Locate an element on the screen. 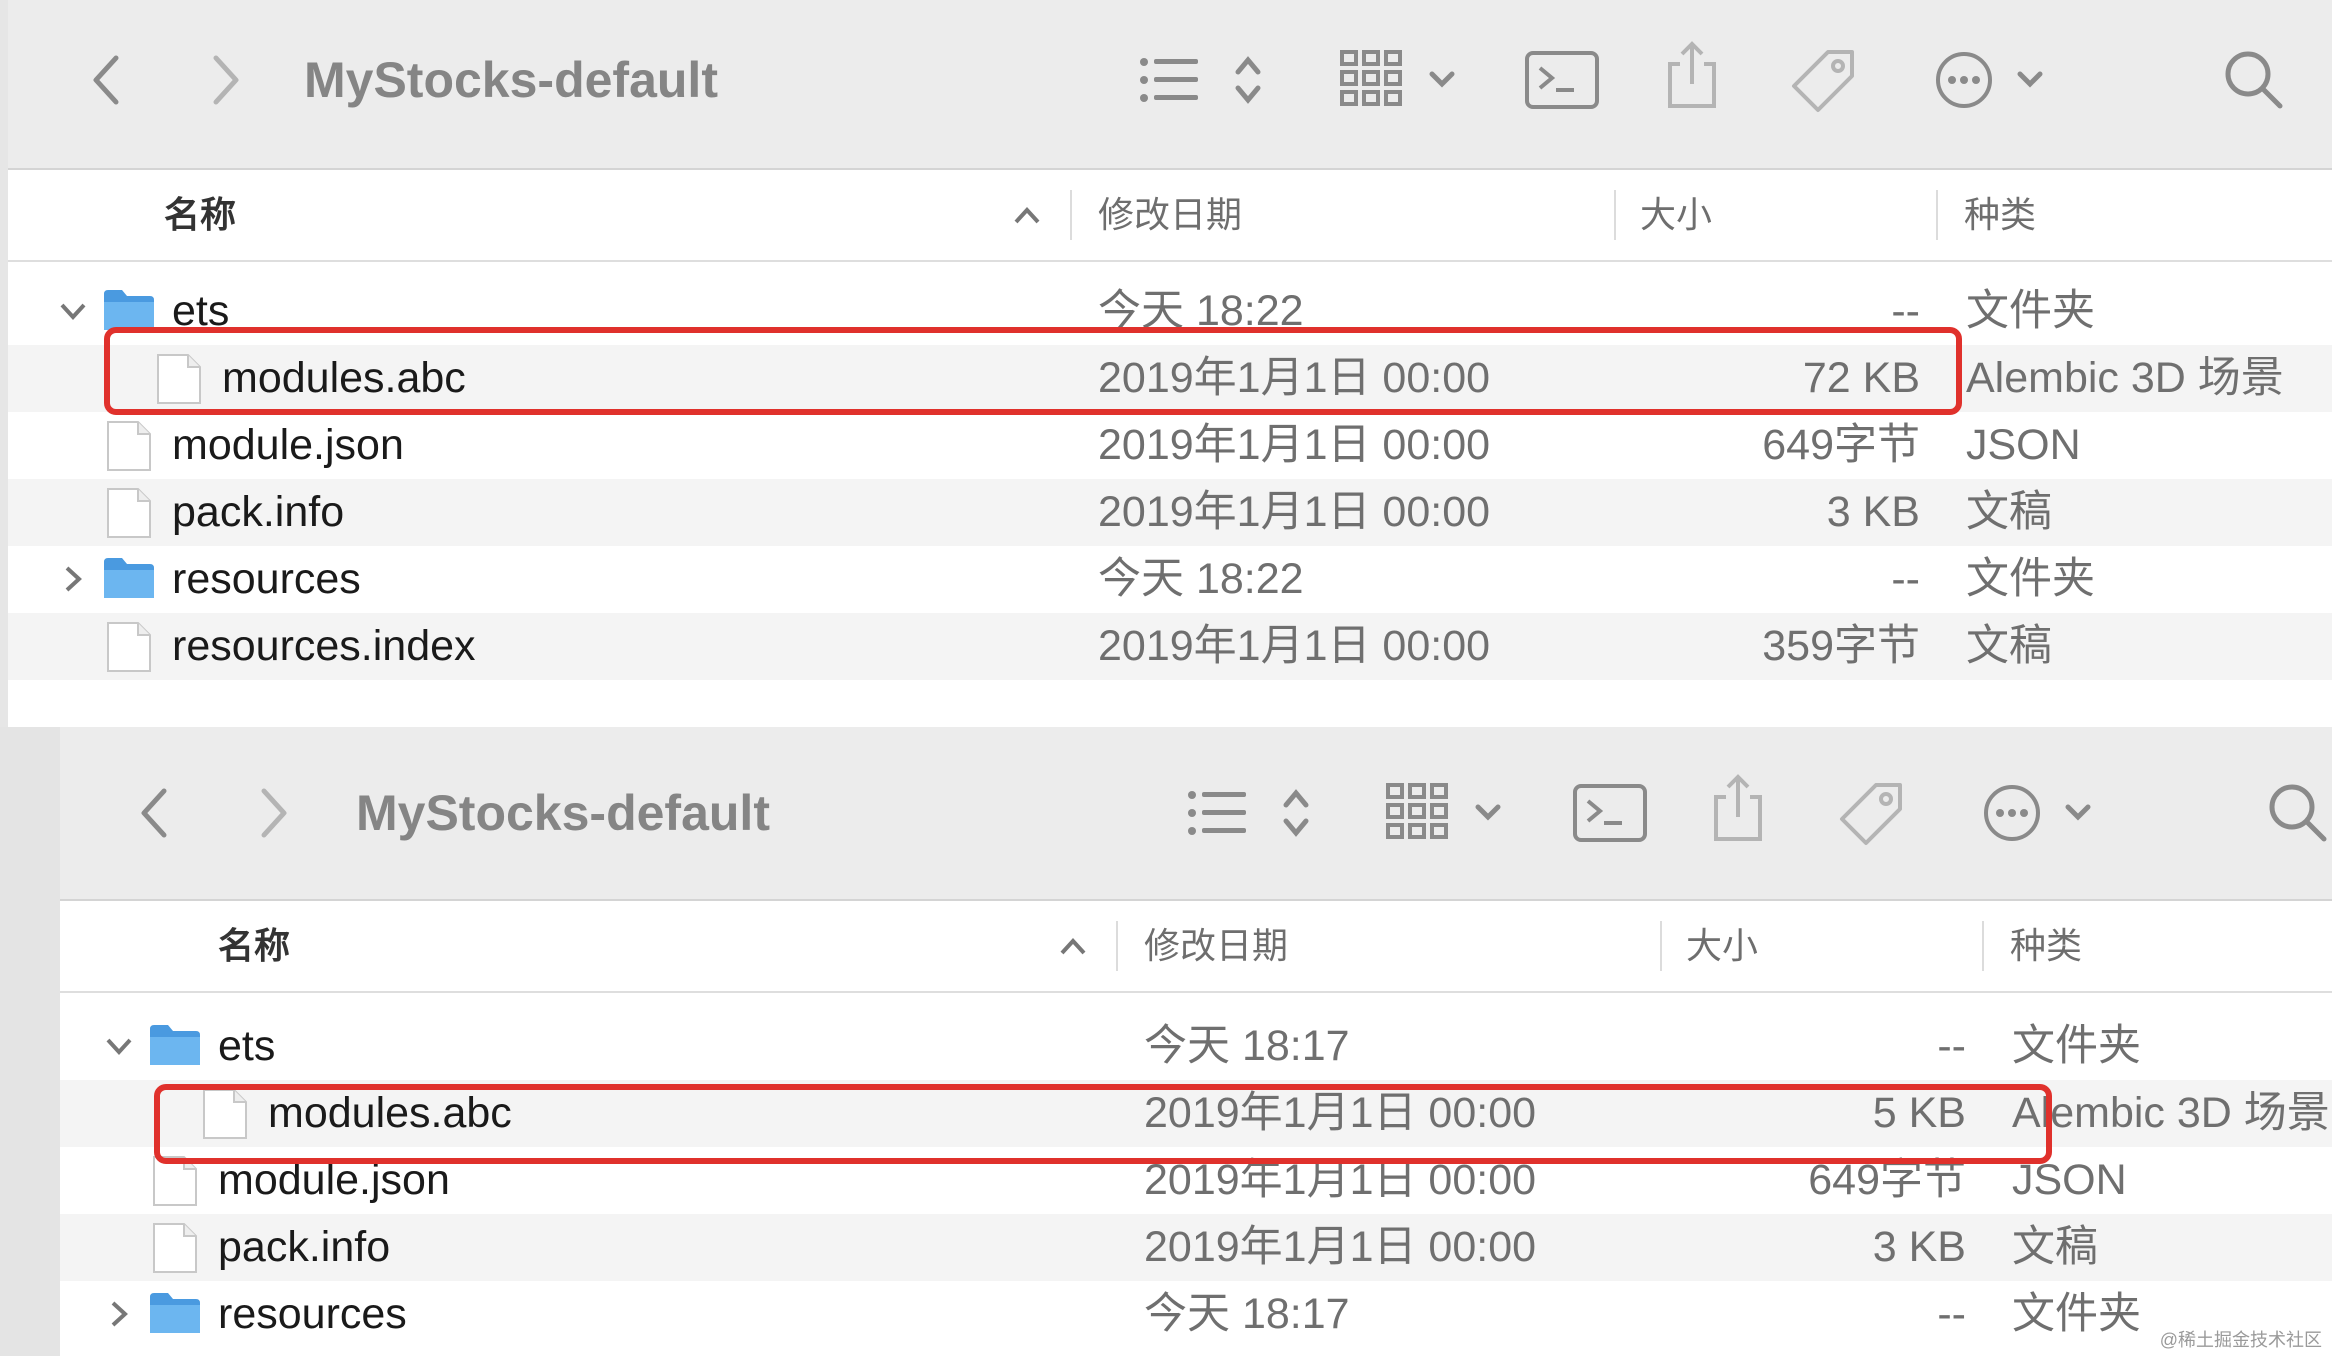 The width and height of the screenshot is (2332, 1356). list-item: resources 今天 18:22 -- 文件夹 is located at coordinates (1170, 579).